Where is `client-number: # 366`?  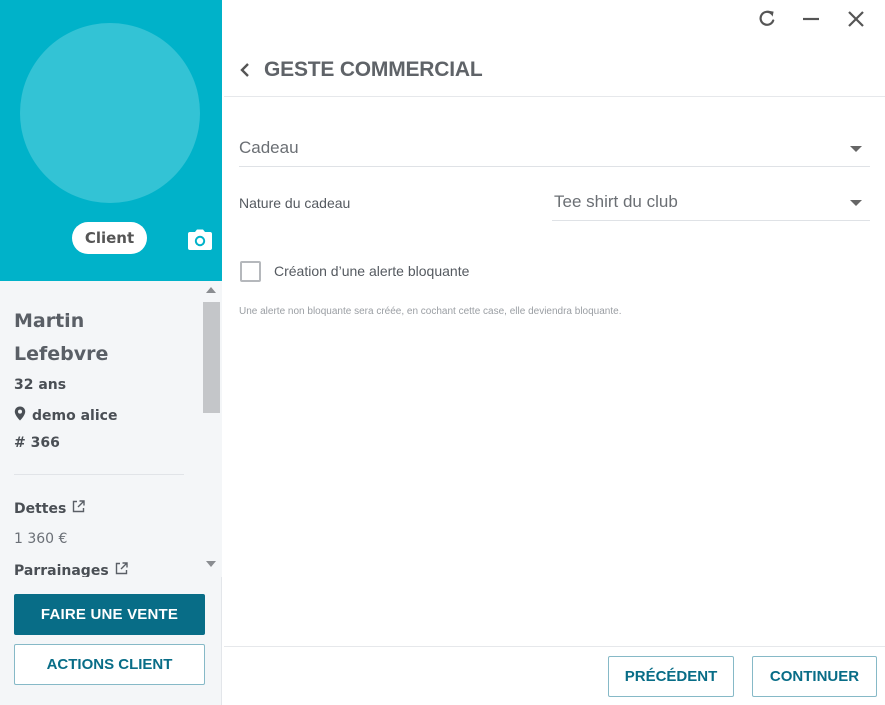
client-number: # 366 is located at coordinates (37, 443).